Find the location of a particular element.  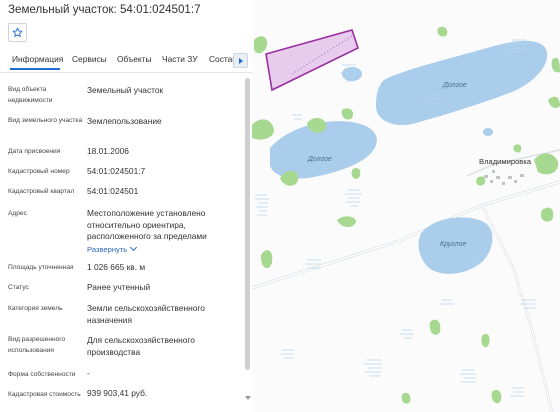

field-label: Дата присвоения is located at coordinates (34, 151).